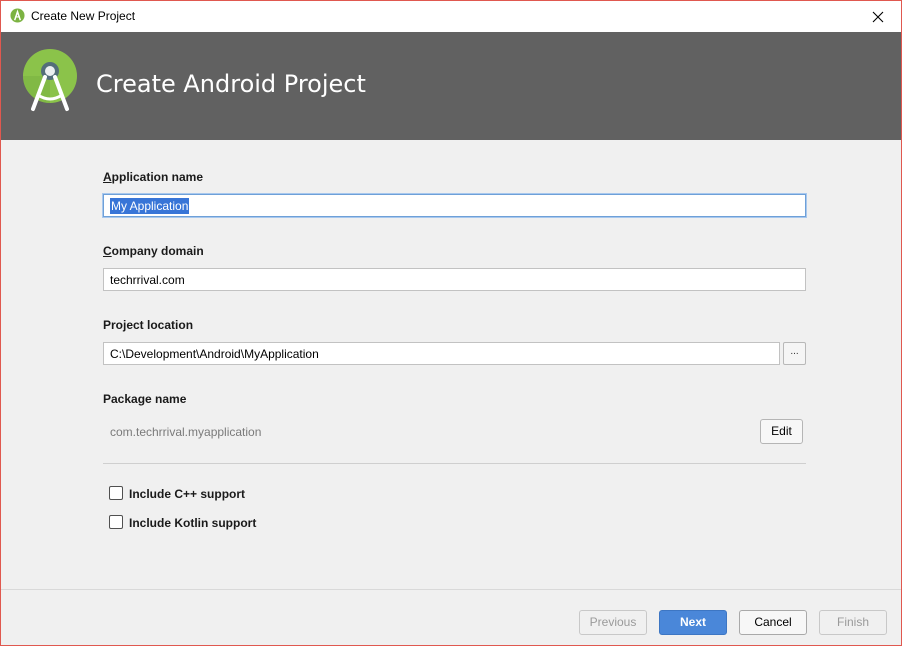 The image size is (902, 646). I want to click on divider, so click(454, 463).